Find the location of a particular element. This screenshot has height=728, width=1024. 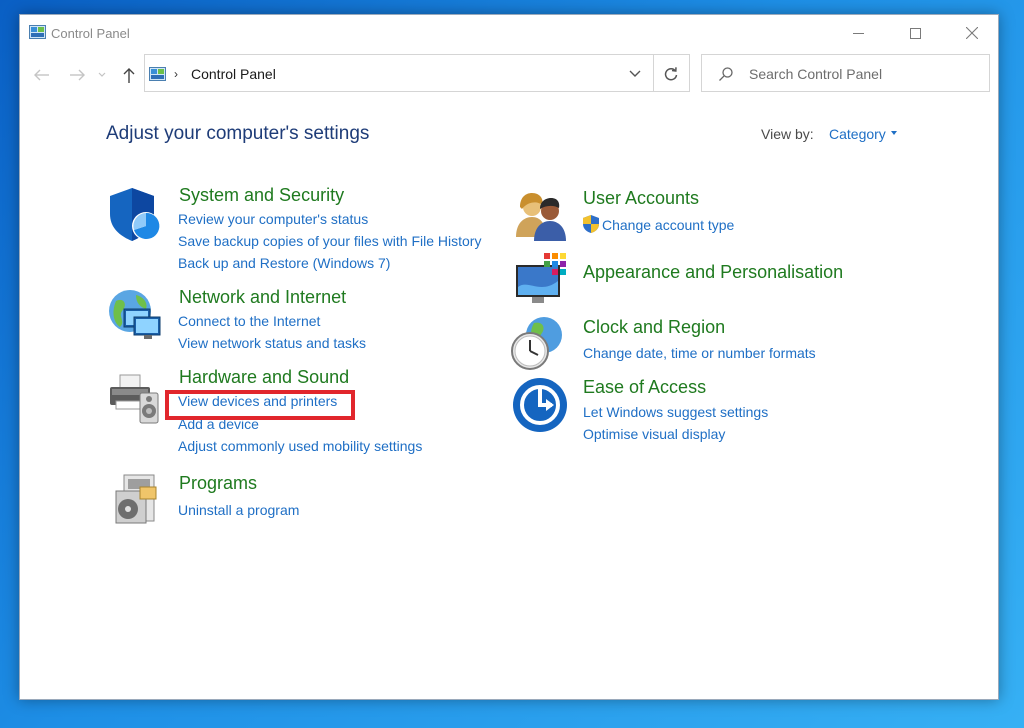

address-dropdown-button is located at coordinates (635, 74).